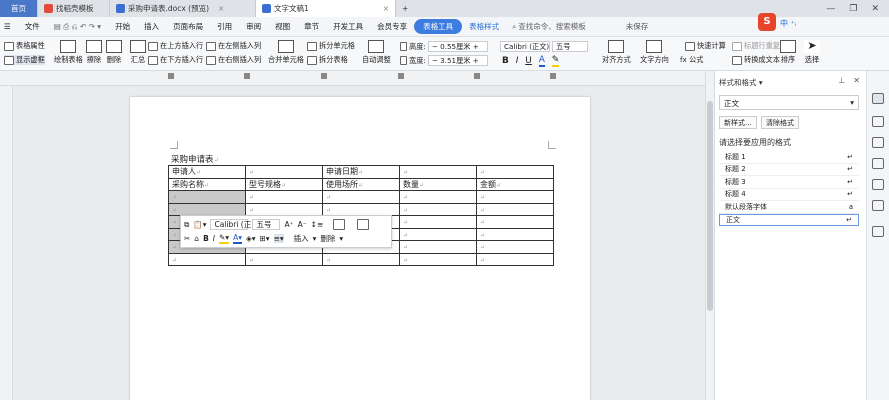 The height and width of the screenshot is (400, 889). I want to click on menu-developer: 开发工具, so click(348, 26).